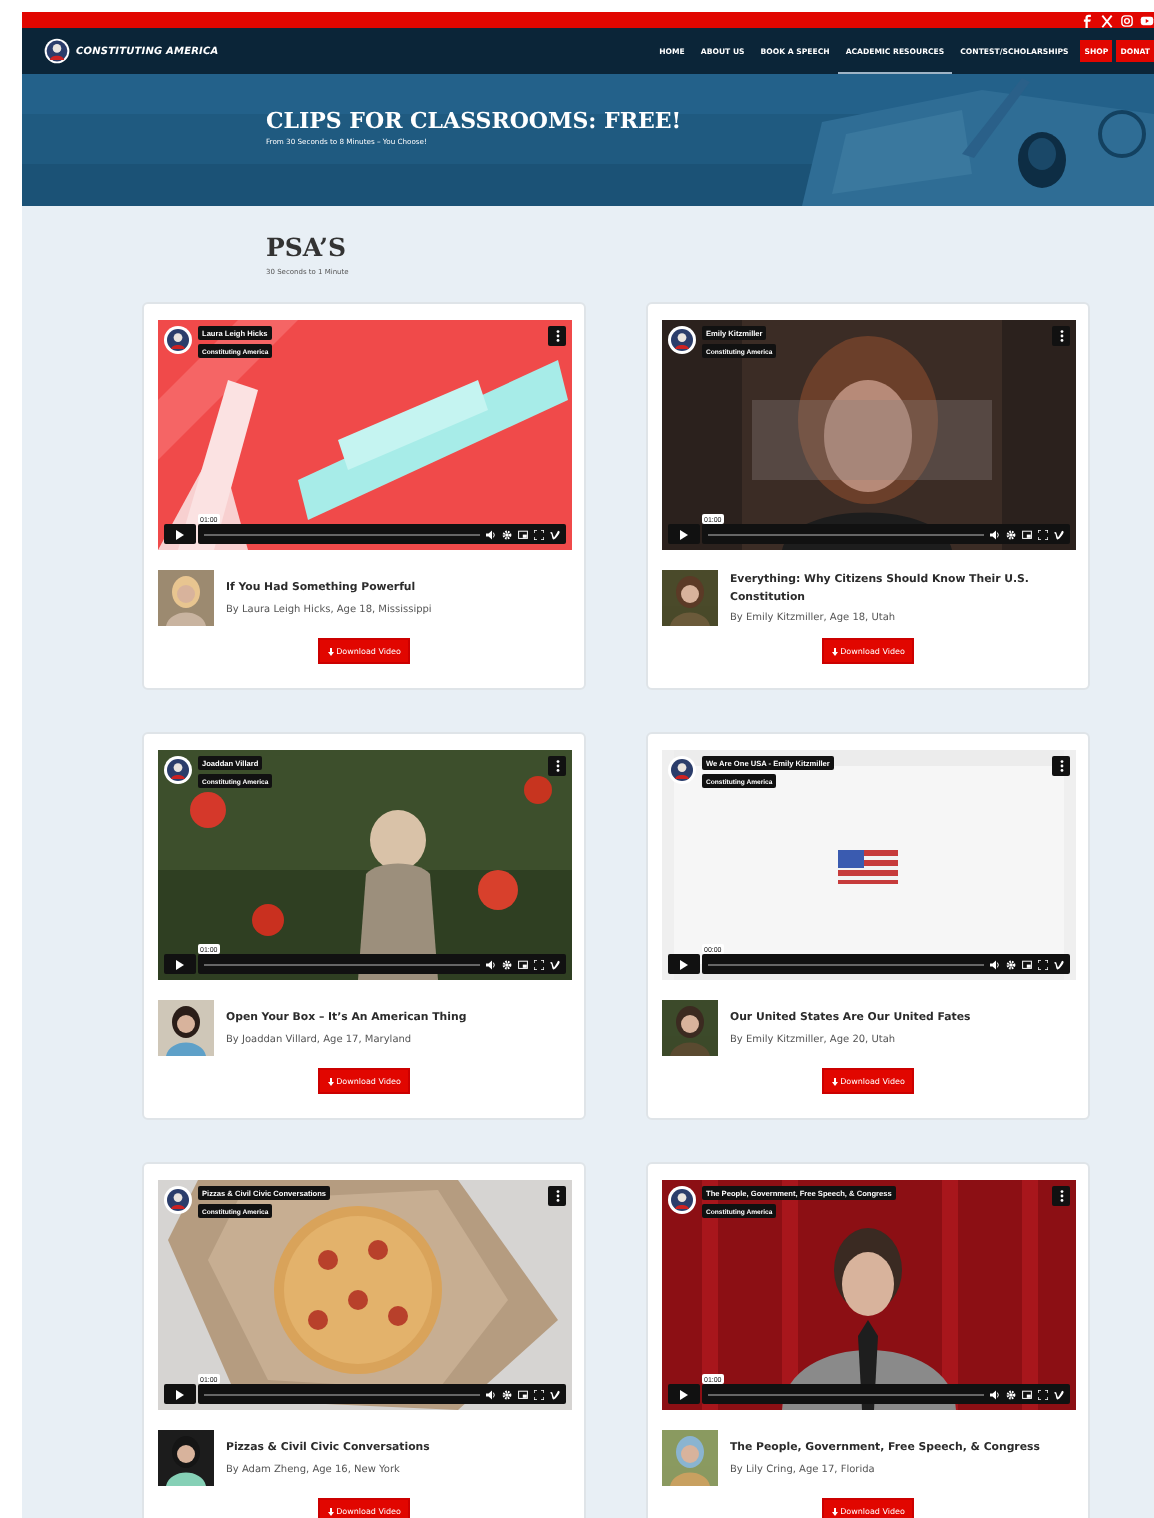  What do you see at coordinates (1147, 20) in the screenshot?
I see `youtube-icon` at bounding box center [1147, 20].